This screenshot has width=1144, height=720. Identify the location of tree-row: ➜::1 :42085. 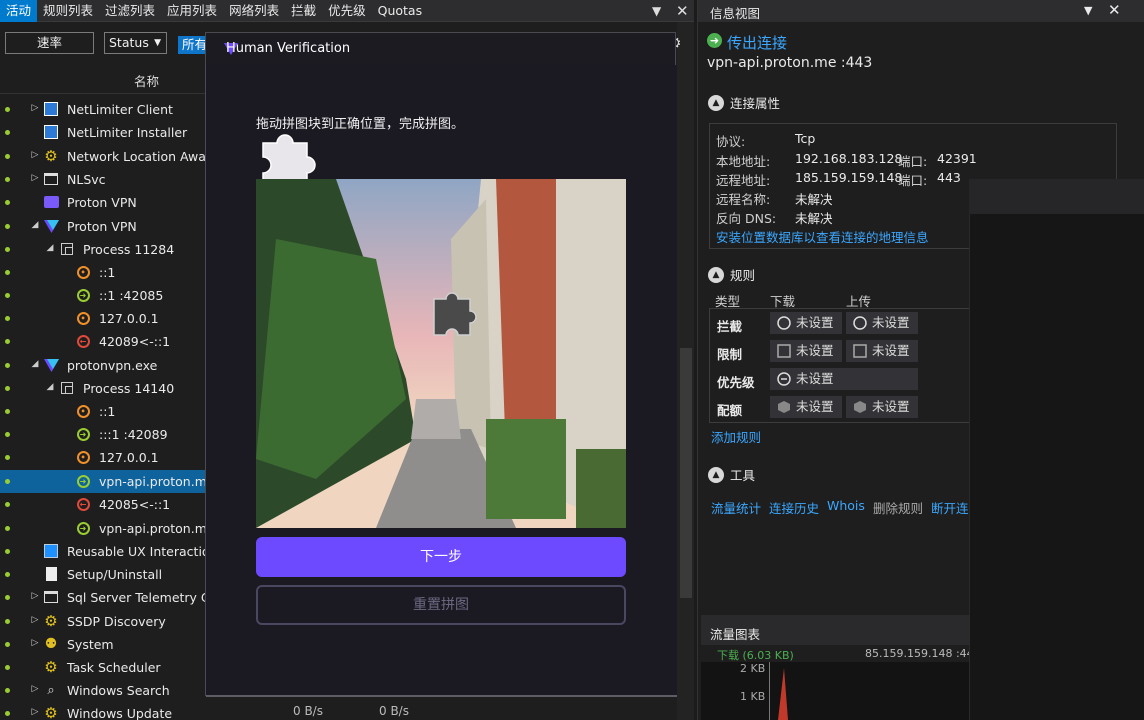
(105, 295).